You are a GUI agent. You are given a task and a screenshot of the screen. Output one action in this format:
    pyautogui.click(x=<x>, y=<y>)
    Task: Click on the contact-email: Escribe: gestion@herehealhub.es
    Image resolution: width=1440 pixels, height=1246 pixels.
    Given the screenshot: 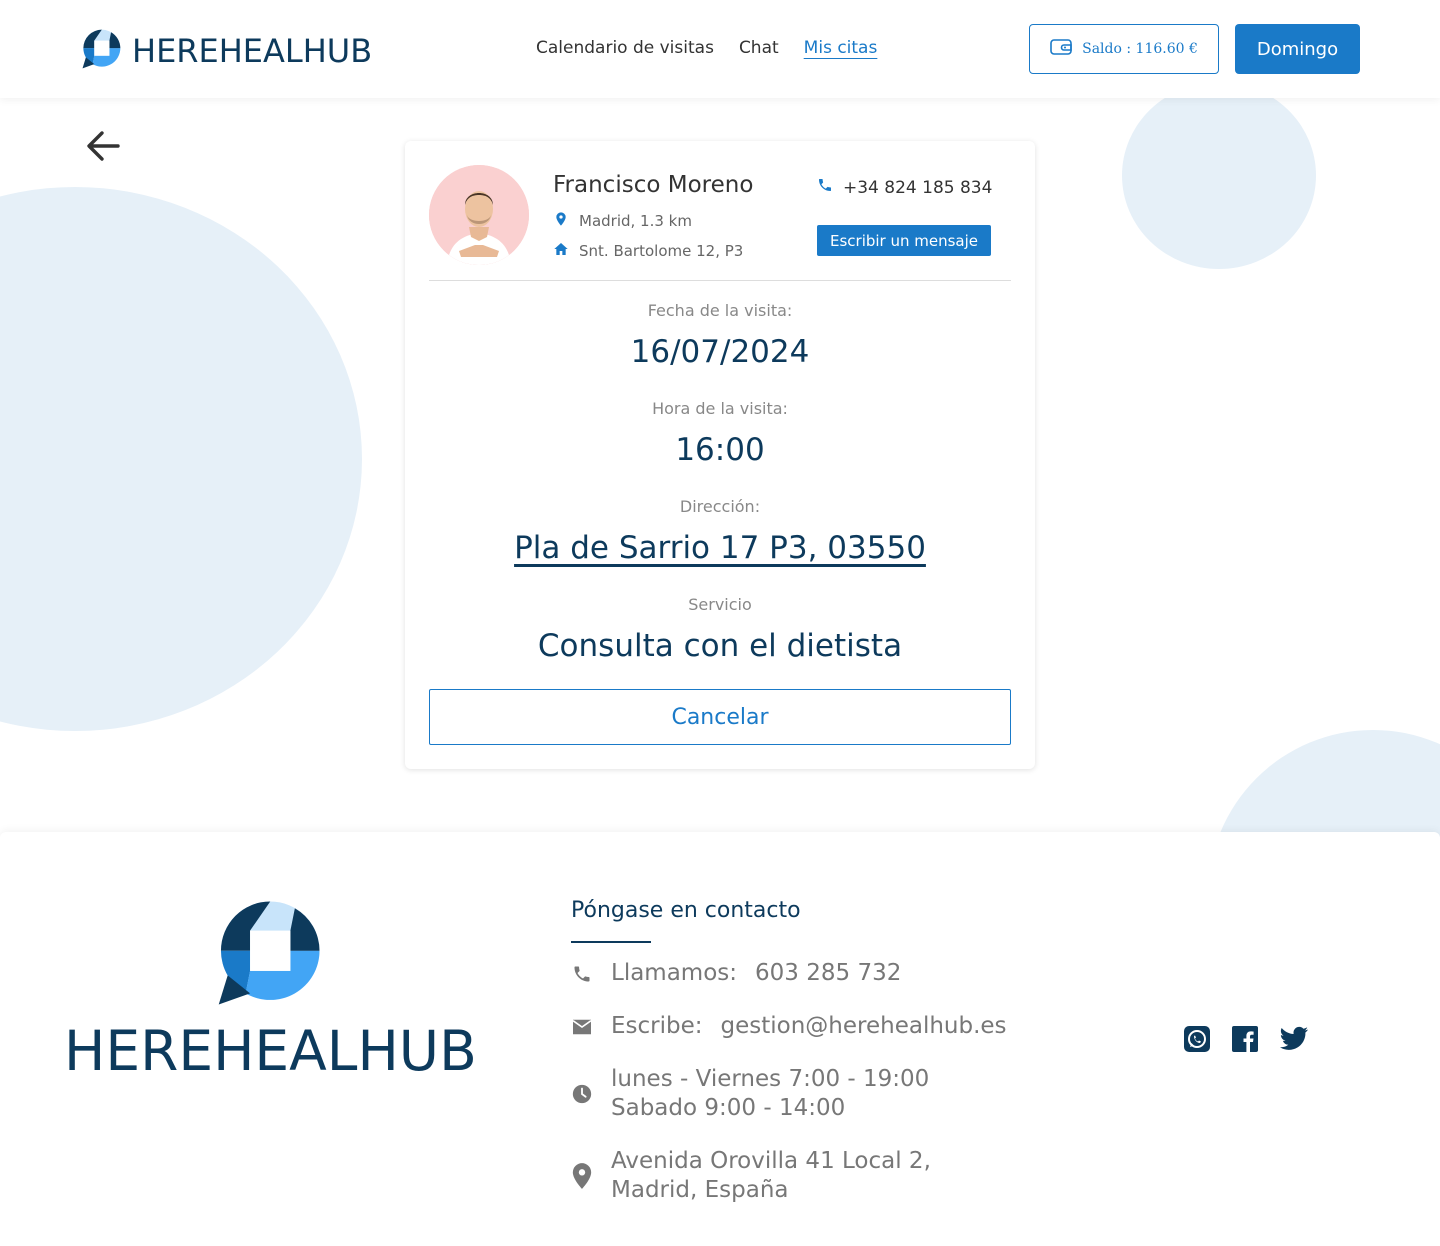 What is the action you would take?
    pyautogui.click(x=789, y=1026)
    